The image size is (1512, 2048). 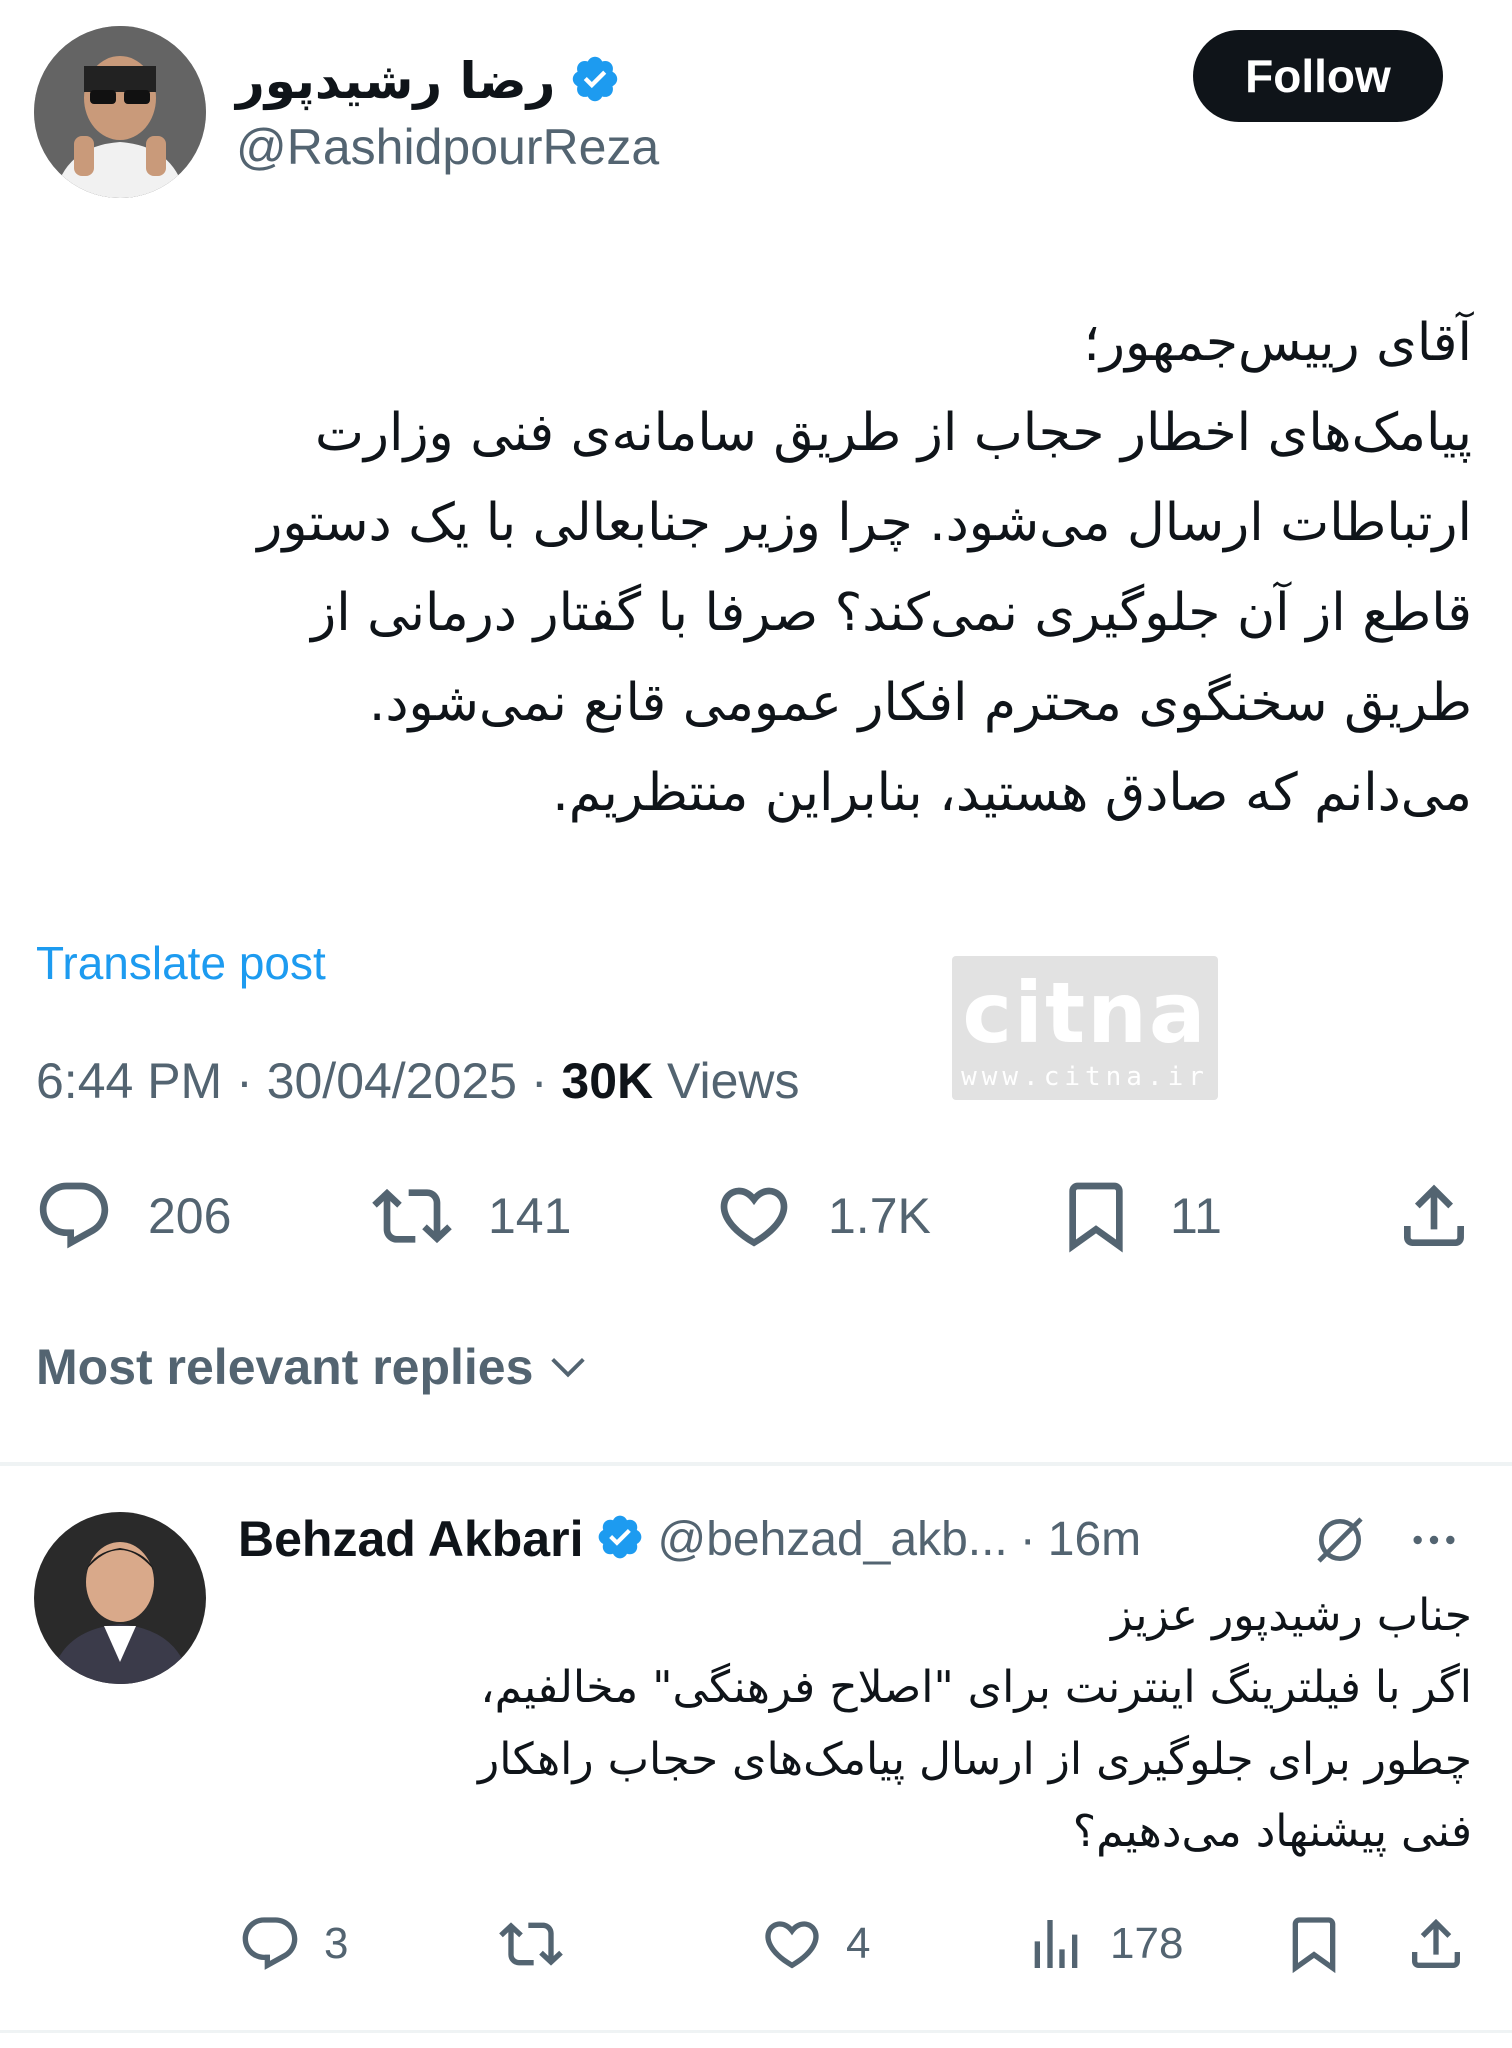 I want to click on grok-icon, so click(x=1340, y=1542).